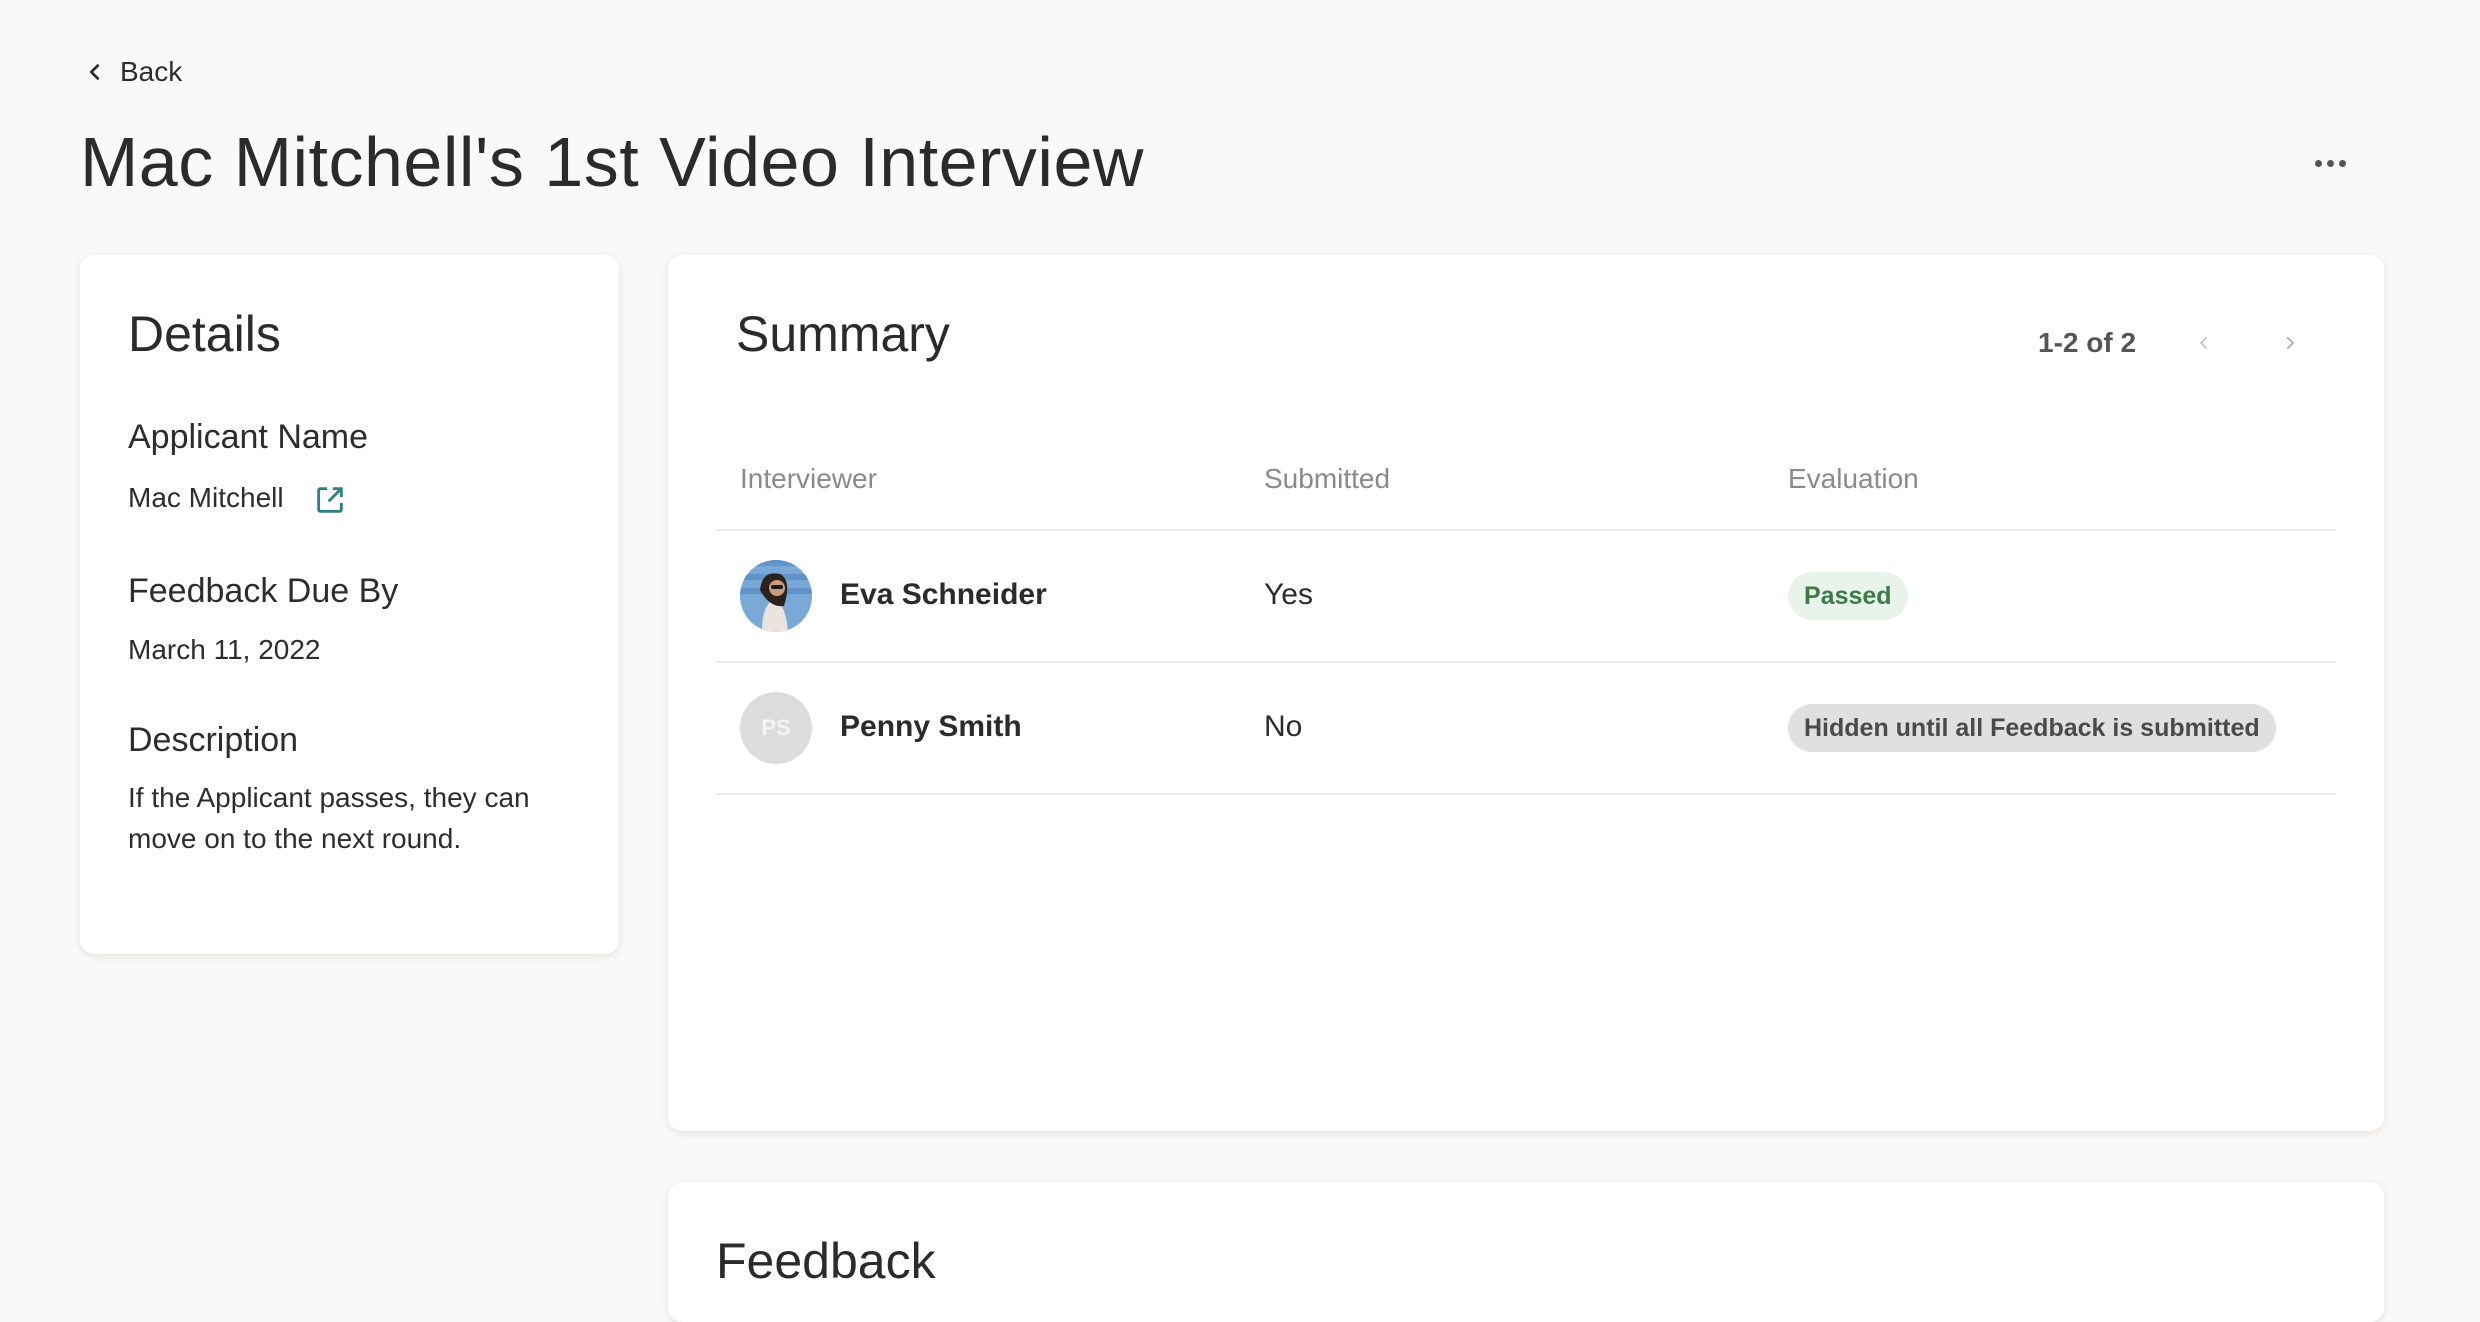 The width and height of the screenshot is (2480, 1322). I want to click on external-link-icon, so click(330, 500).